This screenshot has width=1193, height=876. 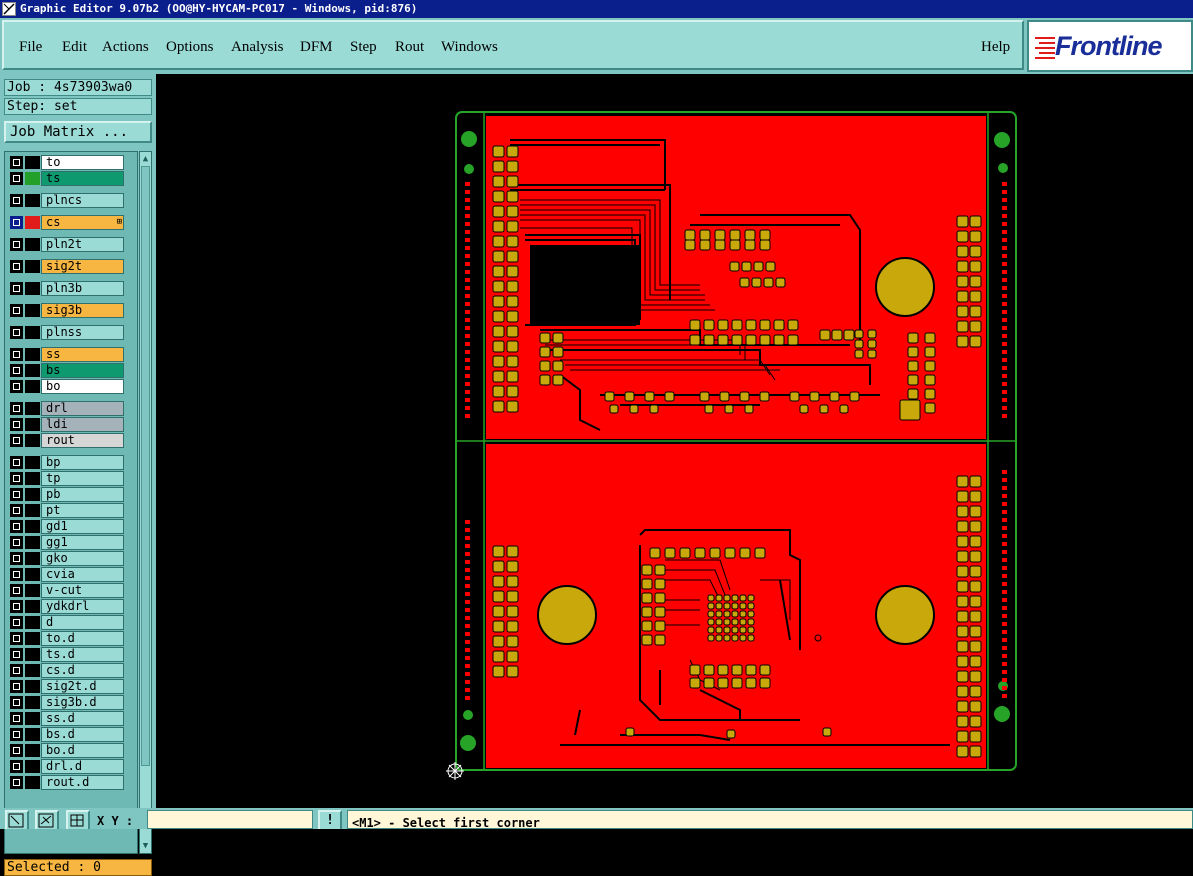 What do you see at coordinates (66, 288) in the screenshot?
I see `layer-row-pln3b: pln3b` at bounding box center [66, 288].